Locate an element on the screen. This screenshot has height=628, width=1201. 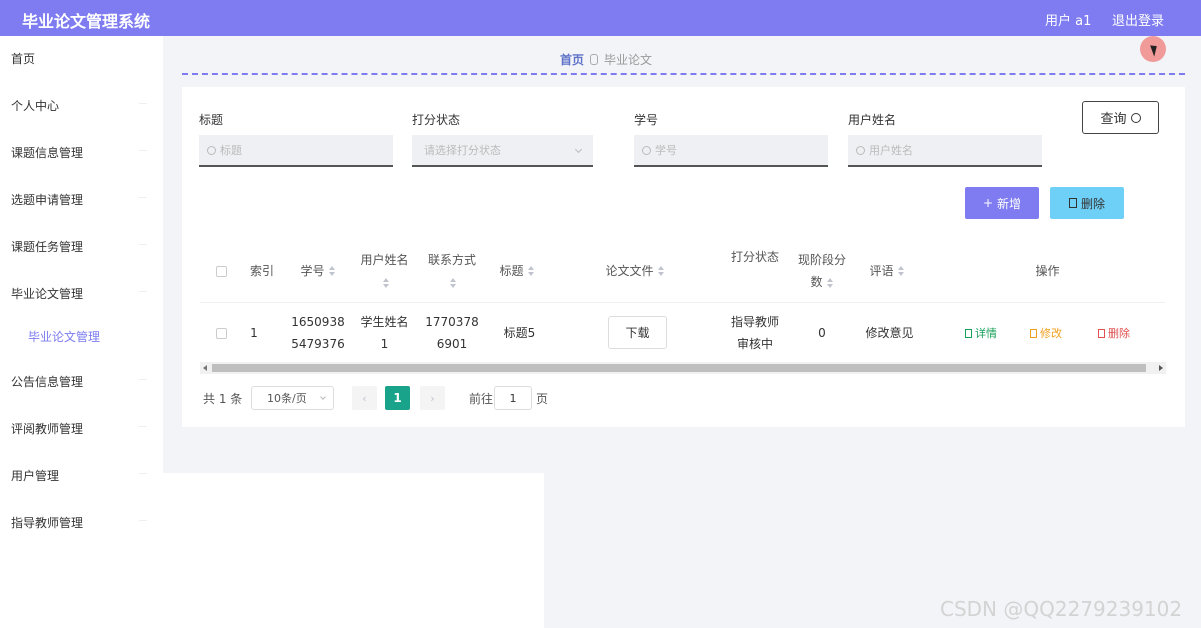
sidebar-item-topic-task: 课题任务管理 is located at coordinates (81, 246).